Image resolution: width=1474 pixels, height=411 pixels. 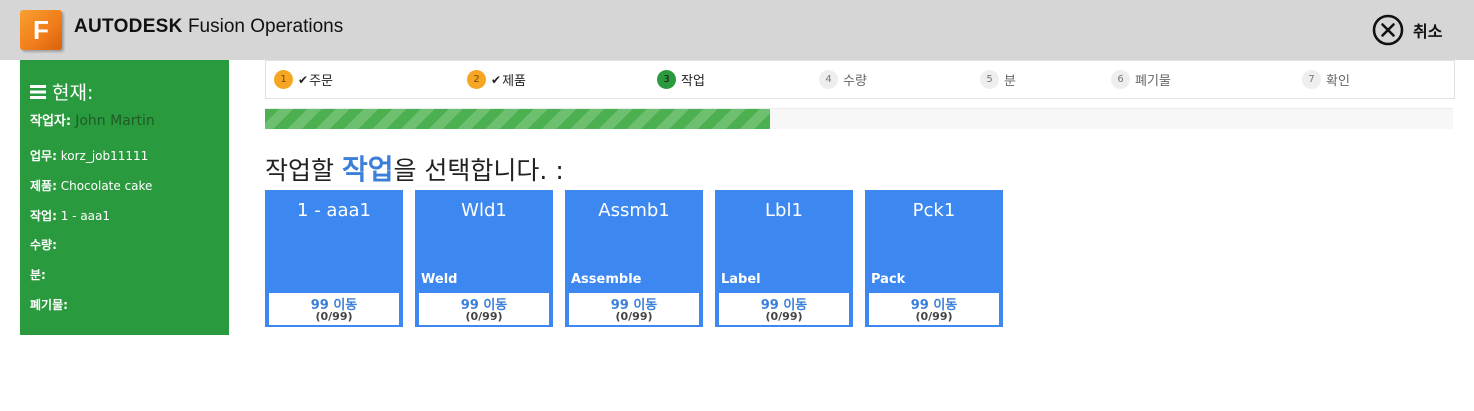 I want to click on step-label: 주문, so click(x=321, y=81).